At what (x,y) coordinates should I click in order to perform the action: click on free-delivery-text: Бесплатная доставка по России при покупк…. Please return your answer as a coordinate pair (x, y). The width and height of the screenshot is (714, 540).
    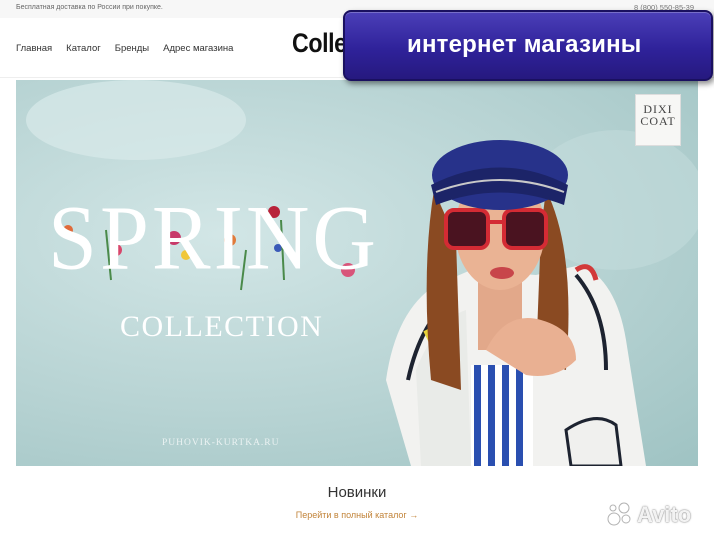
    Looking at the image, I should click on (89, 7).